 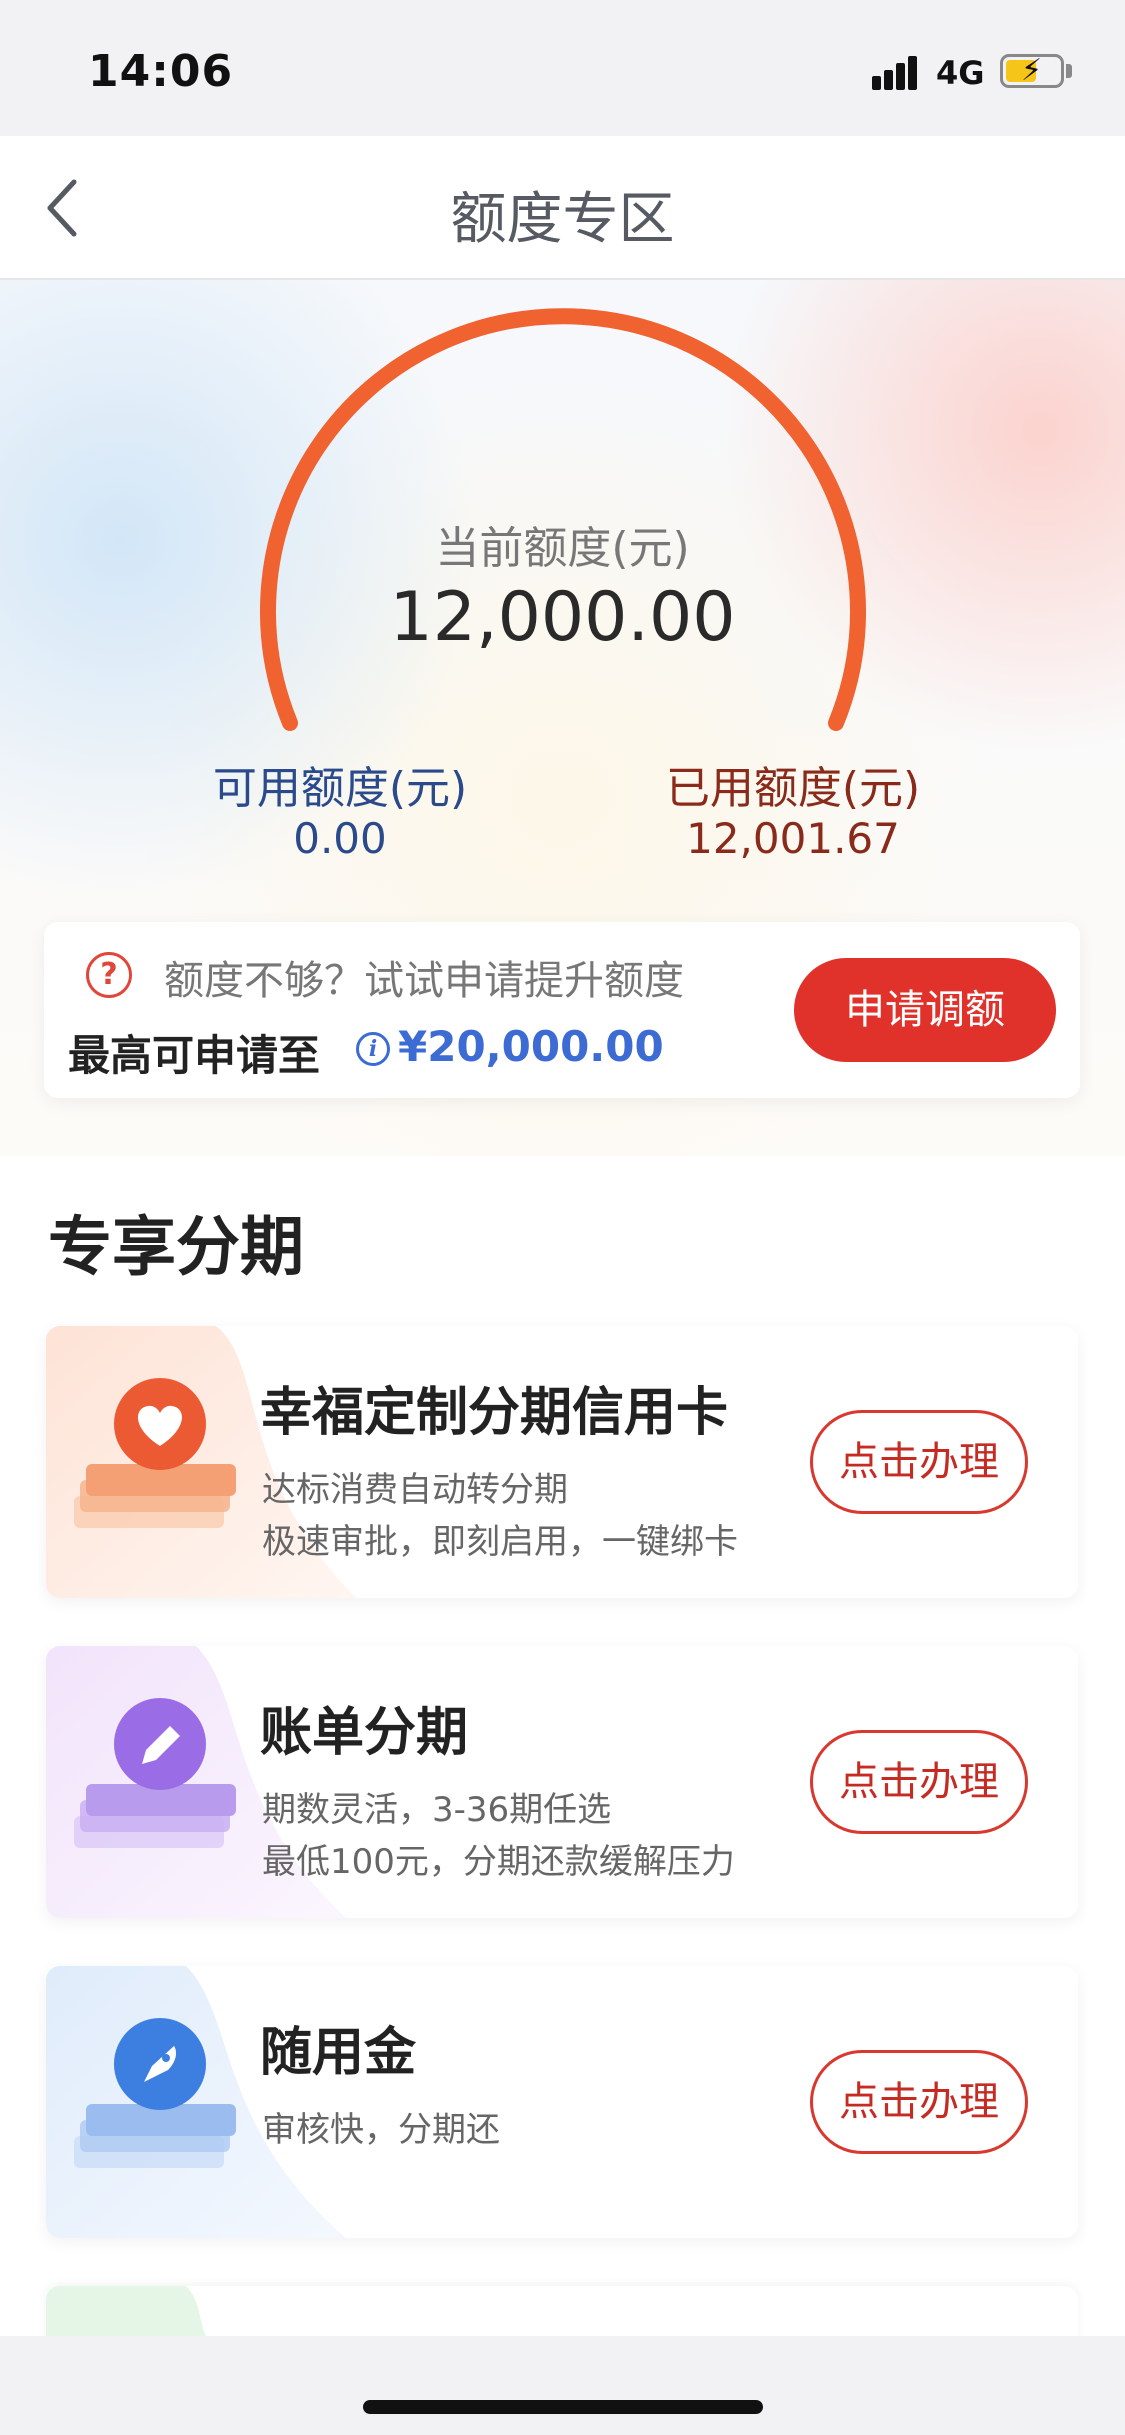 I want to click on current-credit-label: 当前额度(元), so click(x=562, y=548).